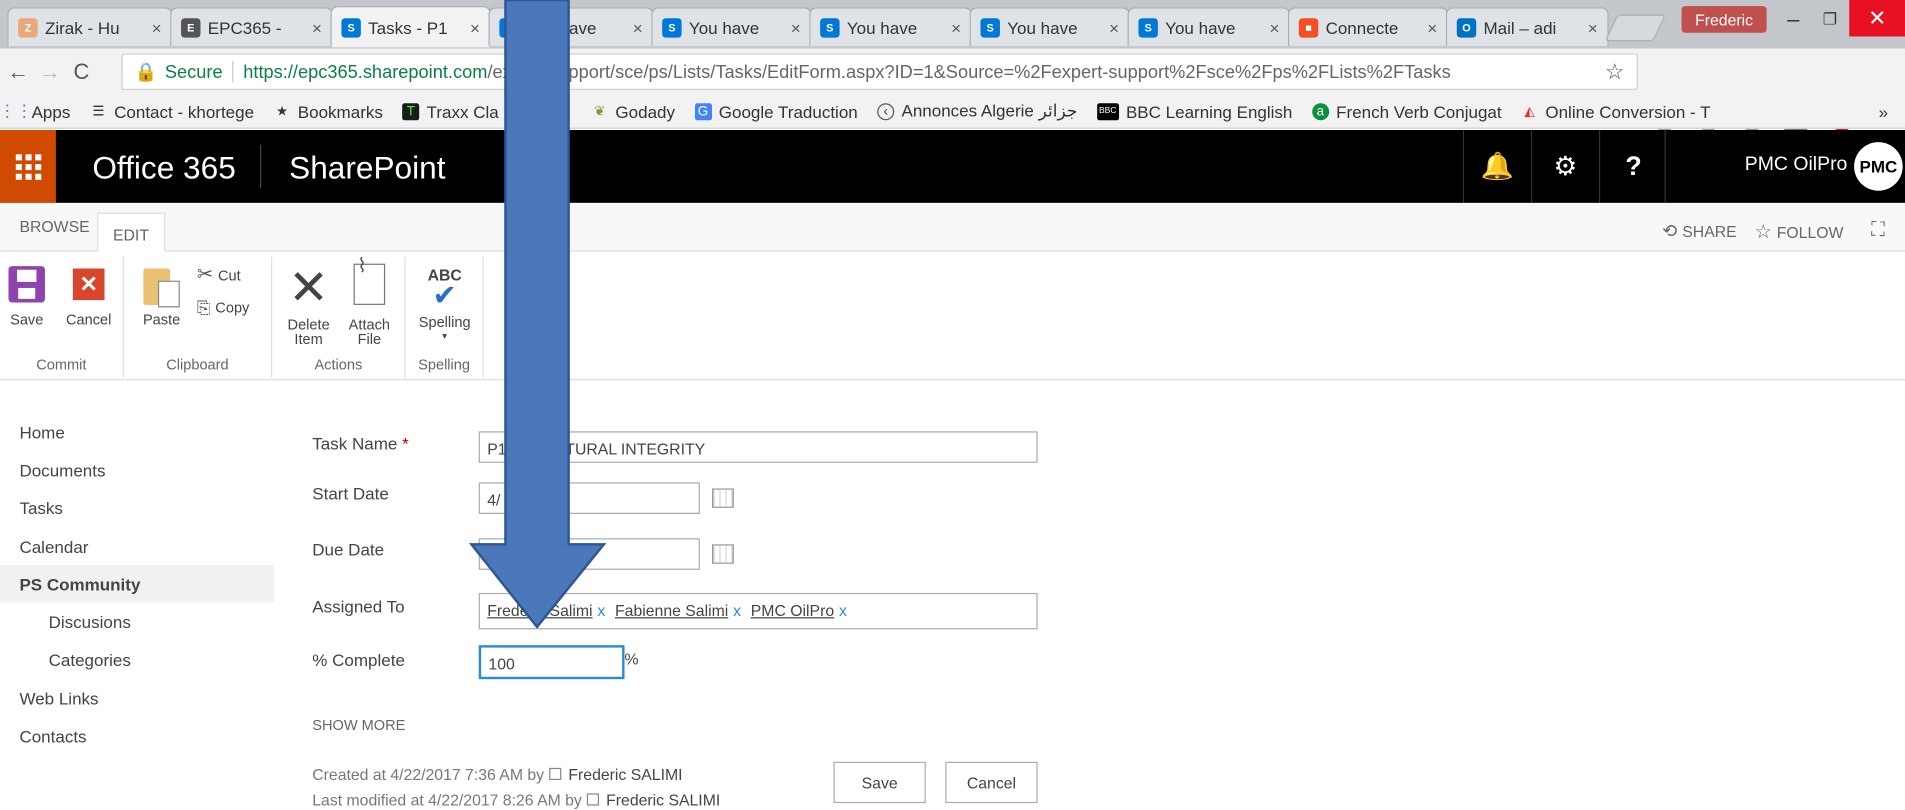 This screenshot has width=1905, height=810. I want to click on bell-icon: 🔔, so click(1496, 166).